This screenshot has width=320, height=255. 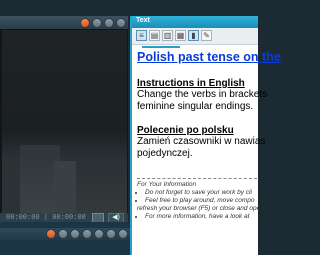 I want to click on doc-icon: ▤, so click(x=154, y=35).